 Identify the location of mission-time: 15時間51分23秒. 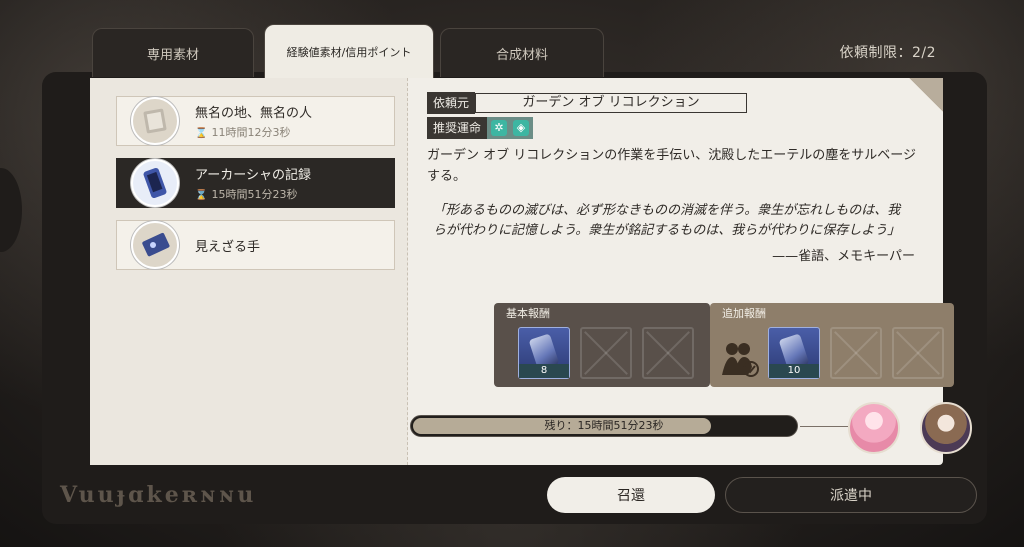
(254, 194).